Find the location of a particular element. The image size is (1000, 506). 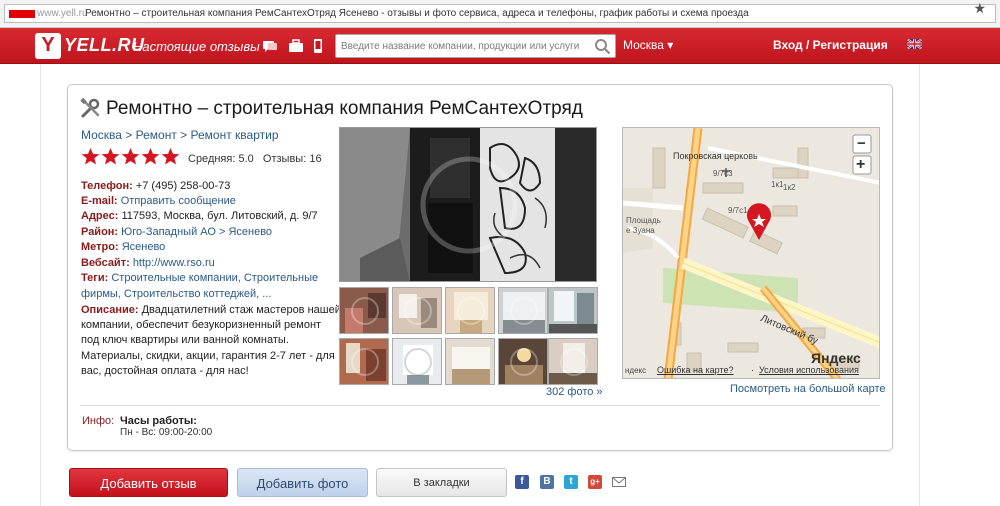

address-url: www.yell.ru is located at coordinates (62, 13).